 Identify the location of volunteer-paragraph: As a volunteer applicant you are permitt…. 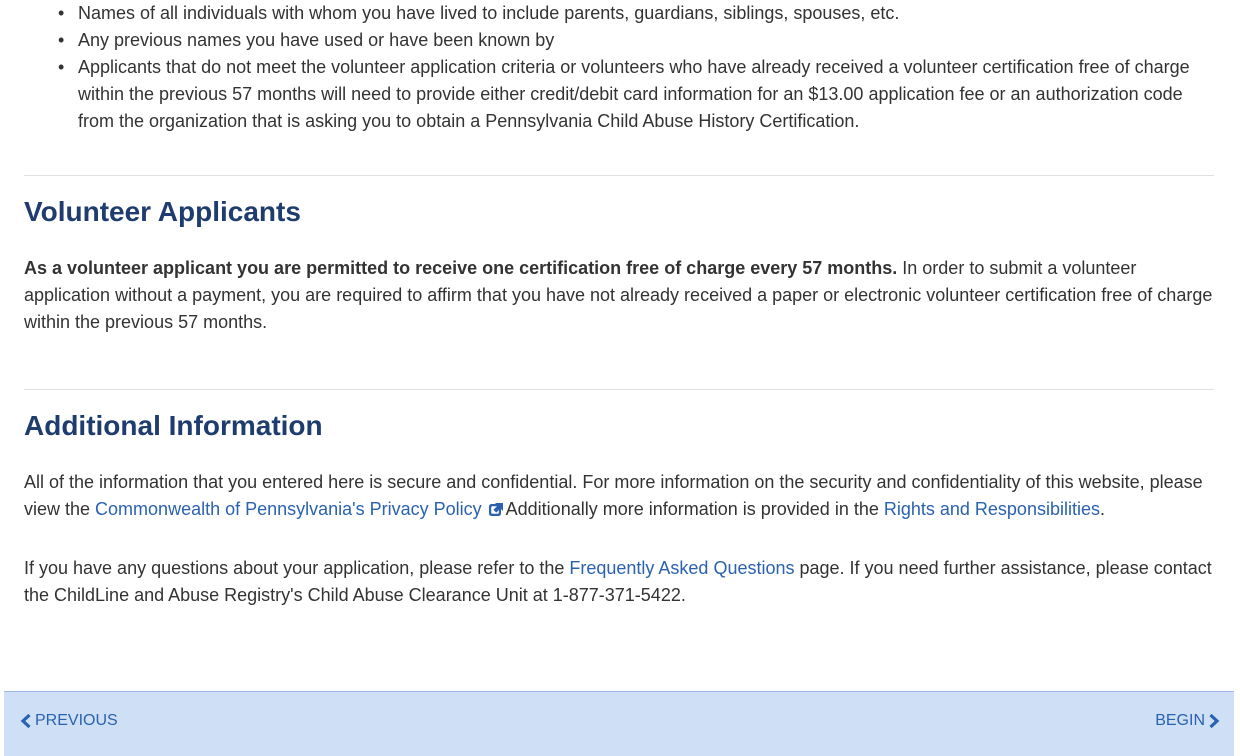
(619, 295).